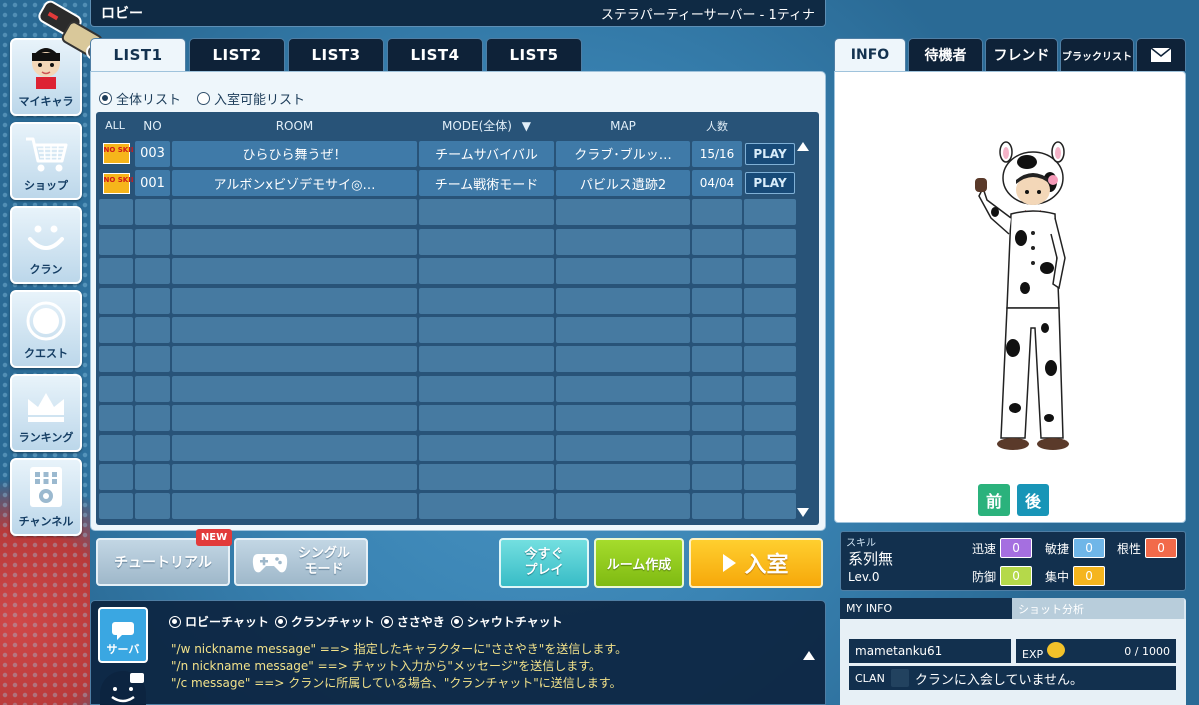  What do you see at coordinates (138, 54) in the screenshot?
I see `tab-list1: LIST1` at bounding box center [138, 54].